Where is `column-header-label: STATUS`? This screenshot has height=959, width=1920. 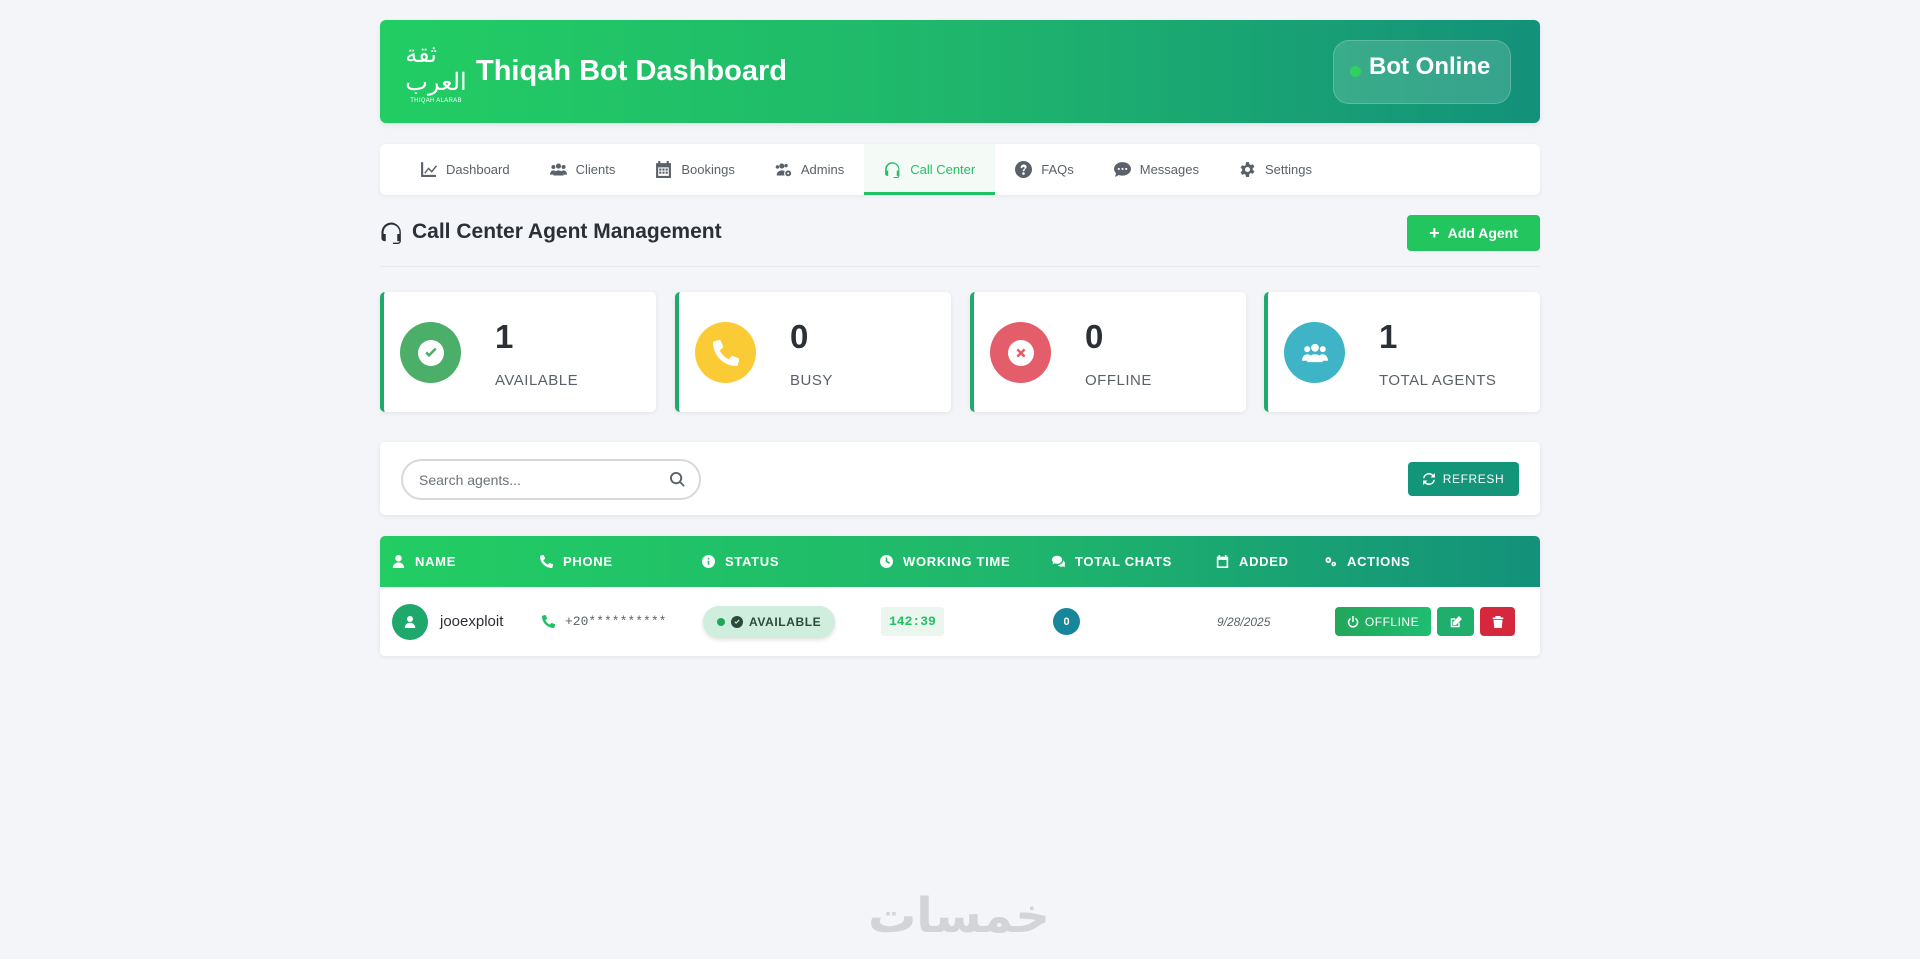 column-header-label: STATUS is located at coordinates (752, 561).